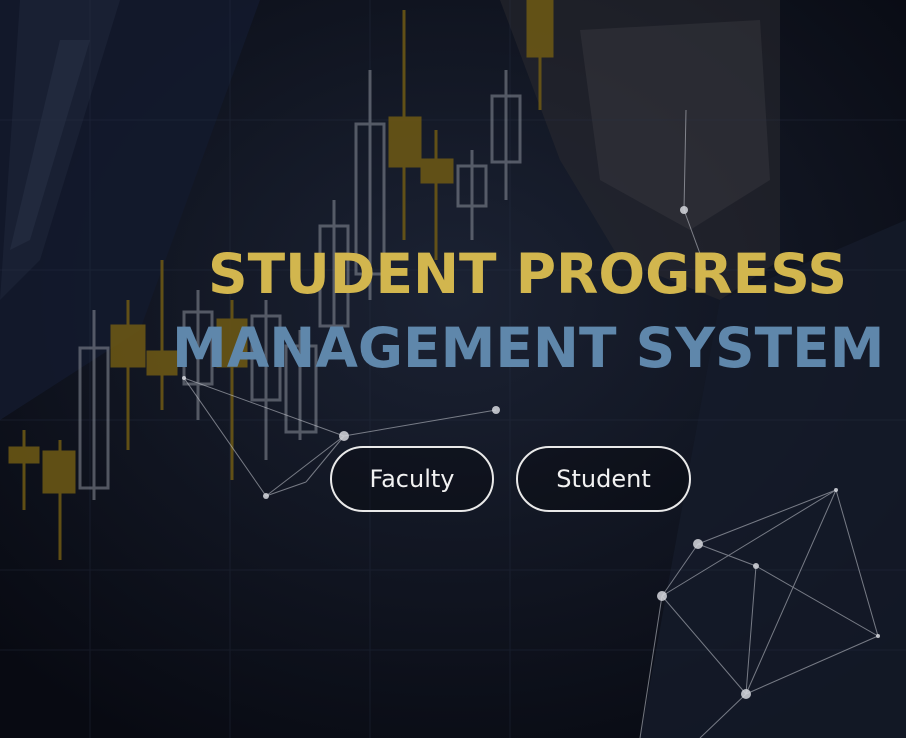 Image resolution: width=906 pixels, height=738 pixels. I want to click on page-title-line-1: STUDENT PROGRESS, so click(527, 274).